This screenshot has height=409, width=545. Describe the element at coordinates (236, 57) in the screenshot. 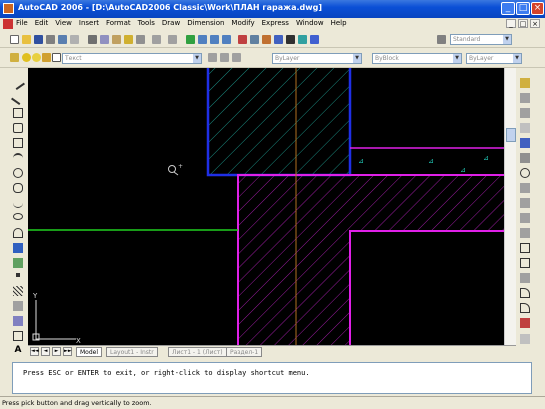

I see `layer-state-icon` at that location.